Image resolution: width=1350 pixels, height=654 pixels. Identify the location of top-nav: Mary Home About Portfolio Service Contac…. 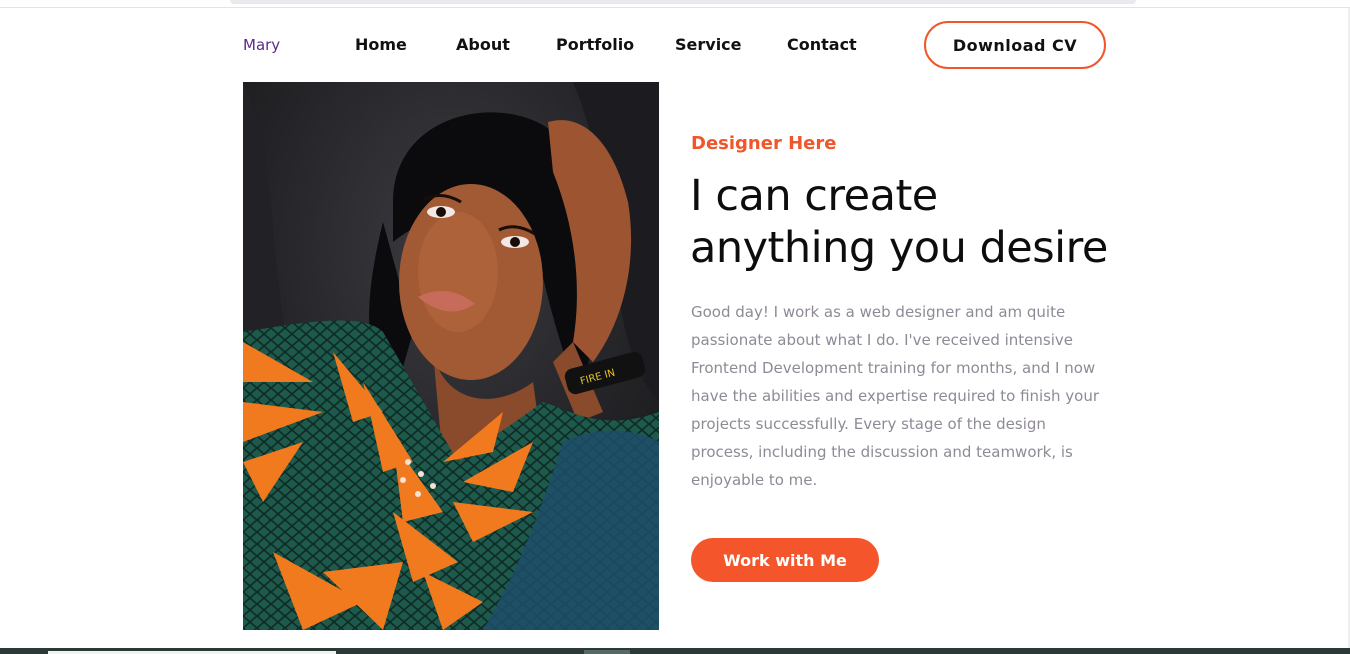
(674, 45).